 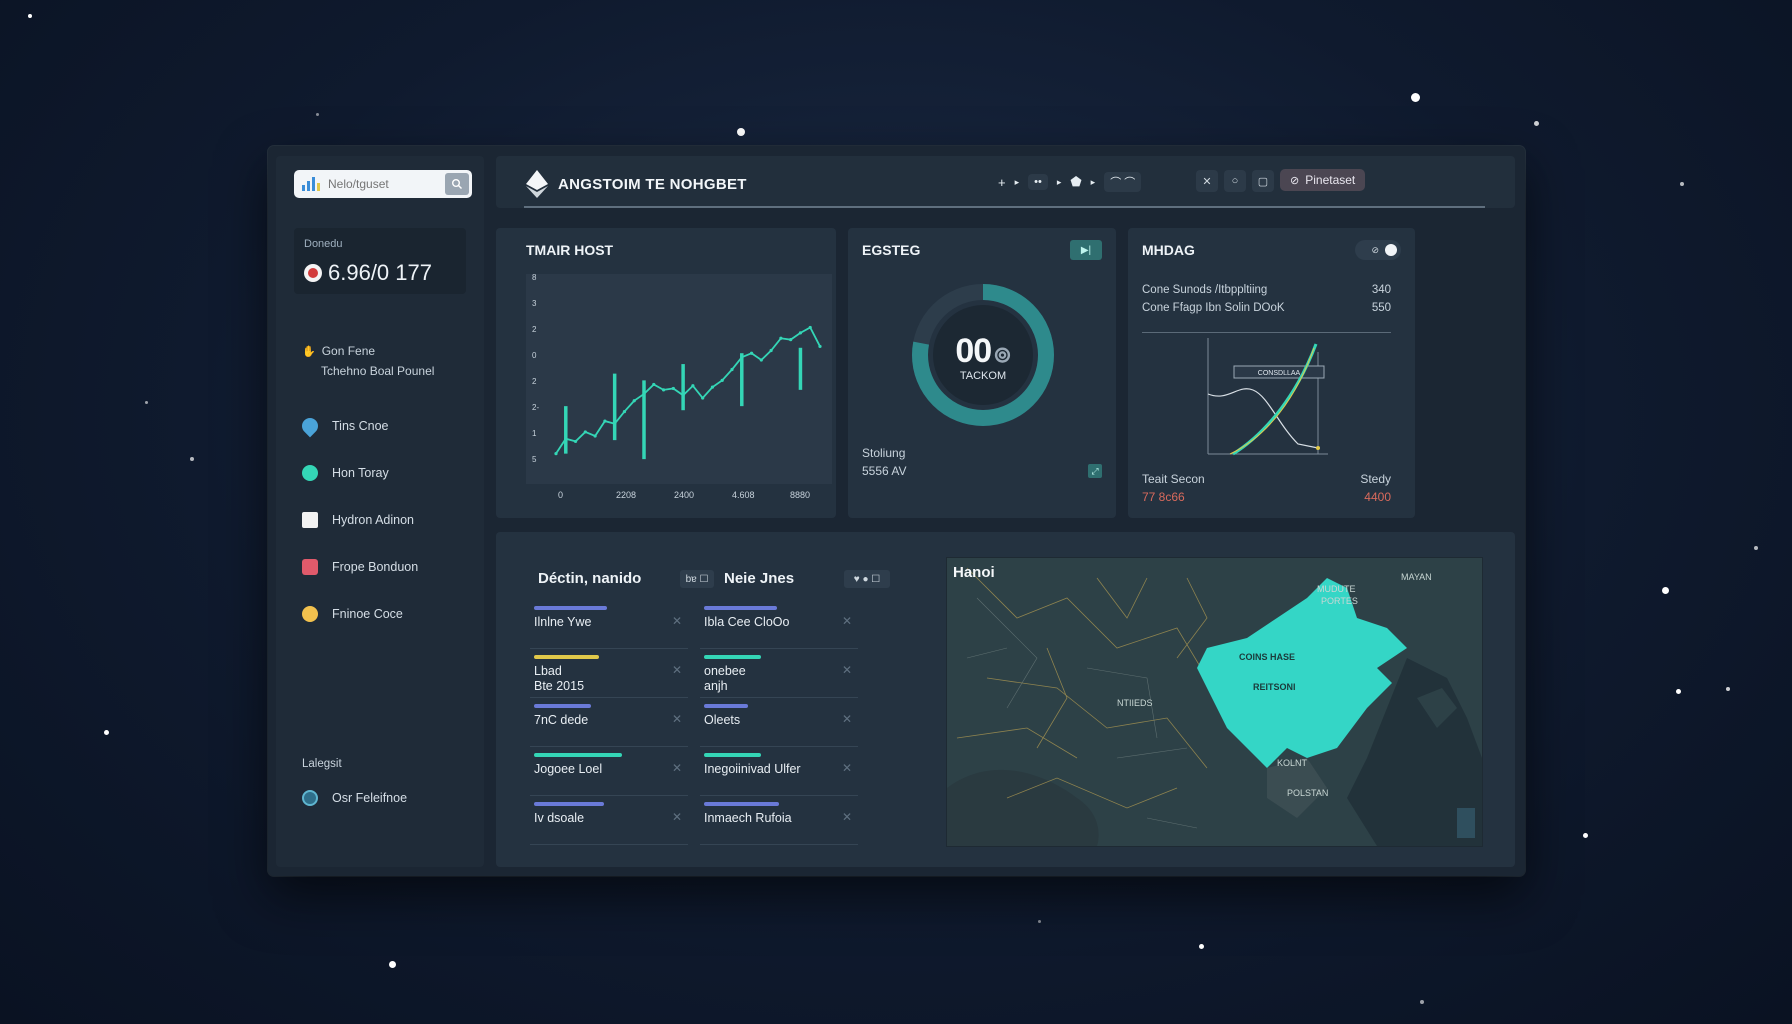 What do you see at coordinates (1017, 181) in the screenshot?
I see `chevron-right-icon: ▸` at bounding box center [1017, 181].